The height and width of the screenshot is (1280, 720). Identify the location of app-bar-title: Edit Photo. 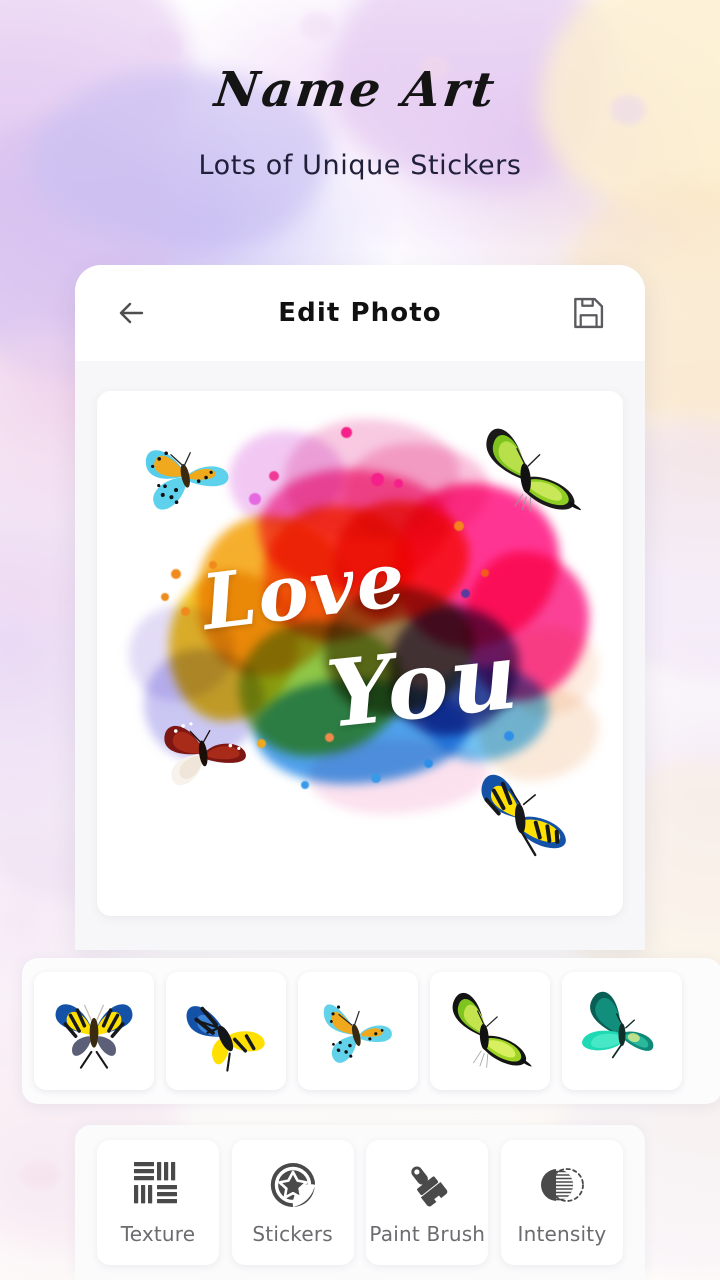
(360, 313).